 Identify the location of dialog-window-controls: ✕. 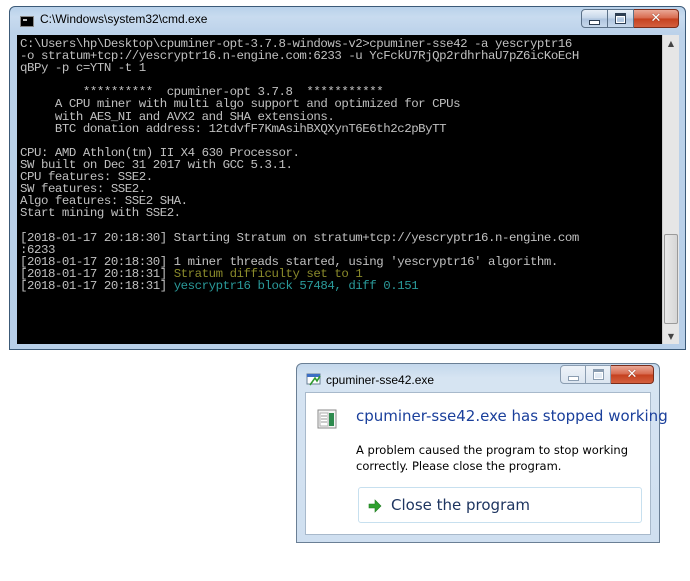
(607, 374).